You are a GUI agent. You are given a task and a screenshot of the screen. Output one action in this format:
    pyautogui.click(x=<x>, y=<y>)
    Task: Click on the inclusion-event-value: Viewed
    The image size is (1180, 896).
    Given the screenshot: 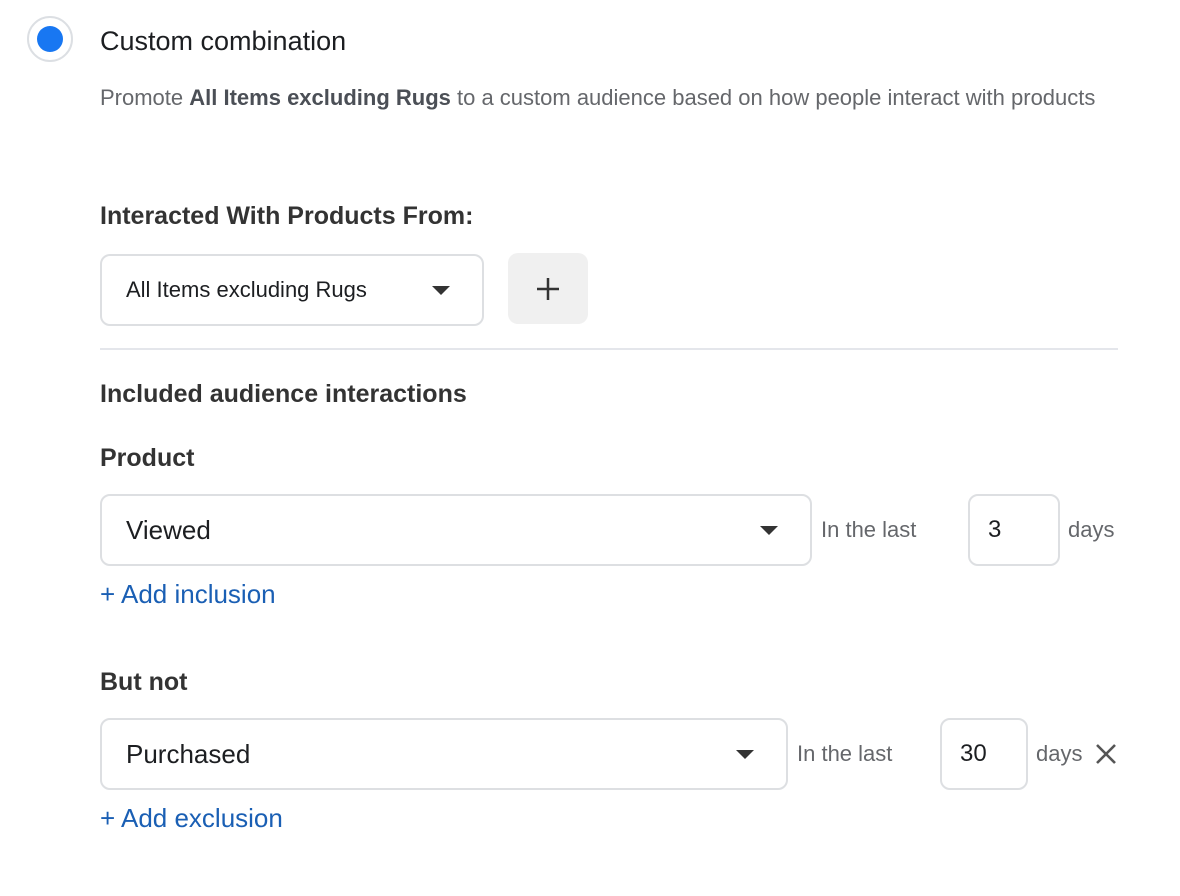 What is the action you would take?
    pyautogui.click(x=168, y=529)
    